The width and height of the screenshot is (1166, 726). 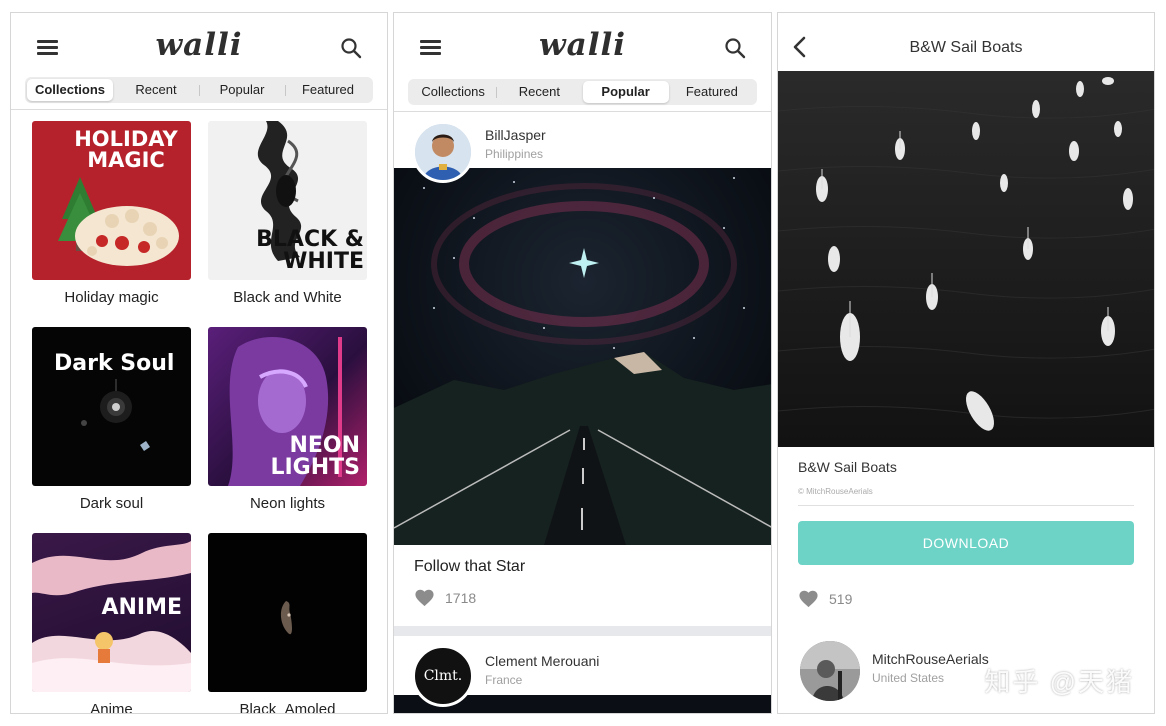 What do you see at coordinates (111, 503) in the screenshot?
I see `collection-caption: Dark soul` at bounding box center [111, 503].